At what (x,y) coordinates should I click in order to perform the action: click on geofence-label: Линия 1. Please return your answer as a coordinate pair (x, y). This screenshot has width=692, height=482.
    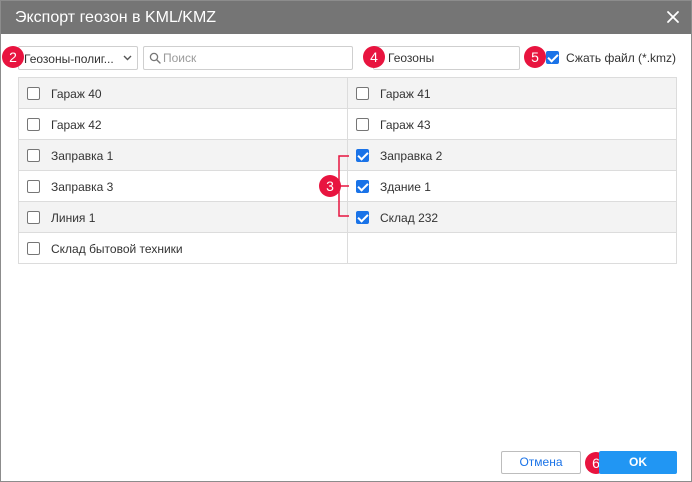
    Looking at the image, I should click on (73, 218).